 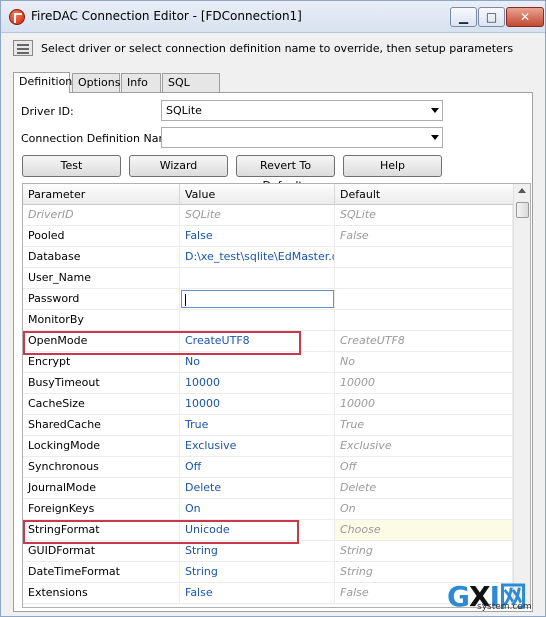 I want to click on param-cell: StringFormat, so click(x=101, y=530).